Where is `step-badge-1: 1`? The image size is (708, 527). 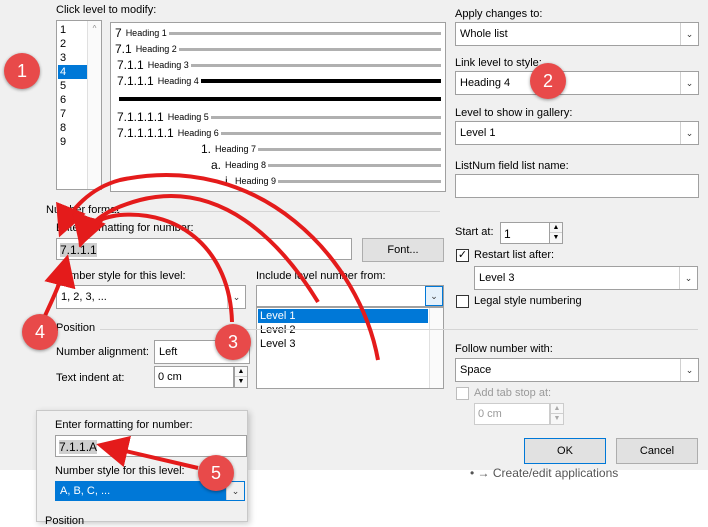
step-badge-1: 1 is located at coordinates (22, 71).